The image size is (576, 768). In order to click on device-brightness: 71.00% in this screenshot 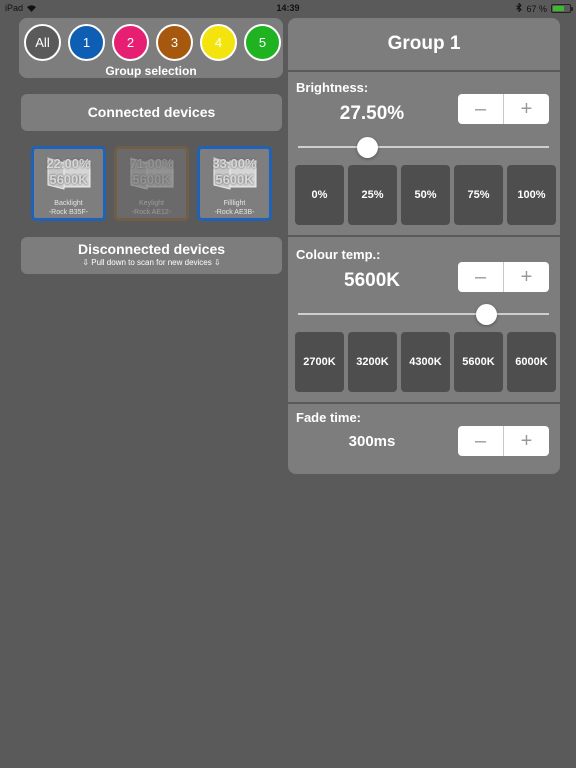, I will do `click(151, 163)`.